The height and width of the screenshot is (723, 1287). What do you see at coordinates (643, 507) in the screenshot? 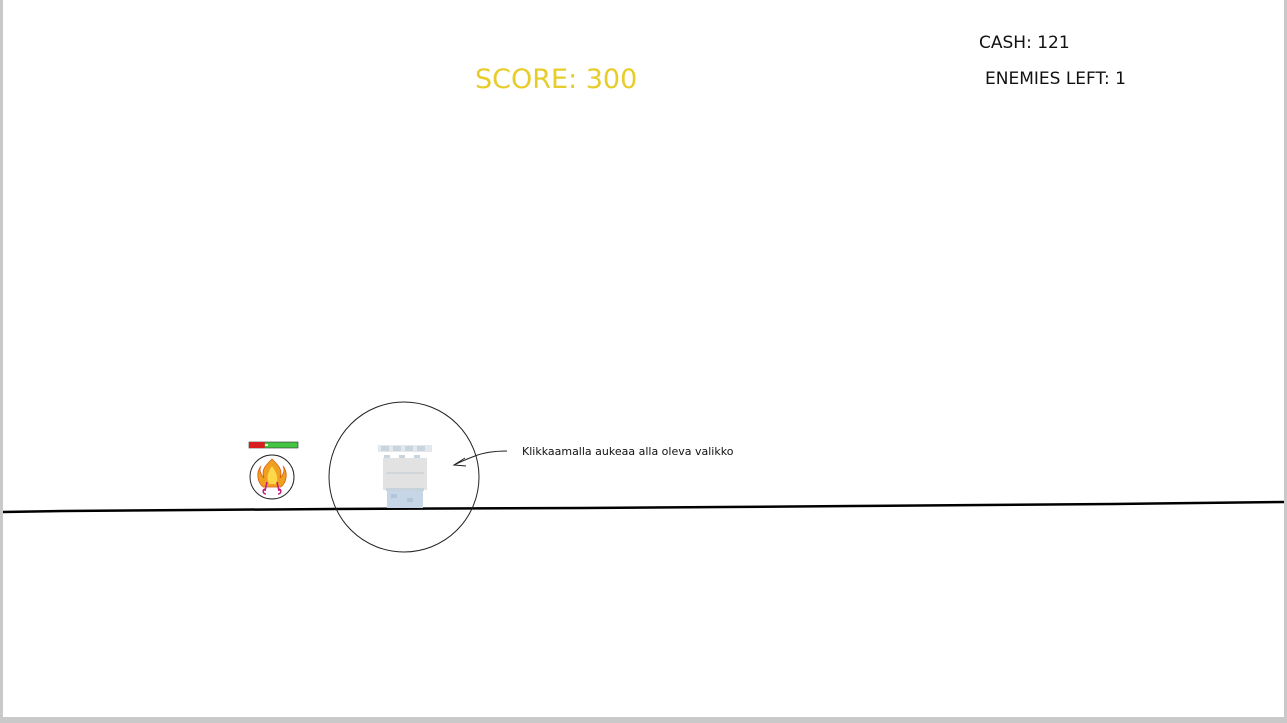
I see `ground-line` at bounding box center [643, 507].